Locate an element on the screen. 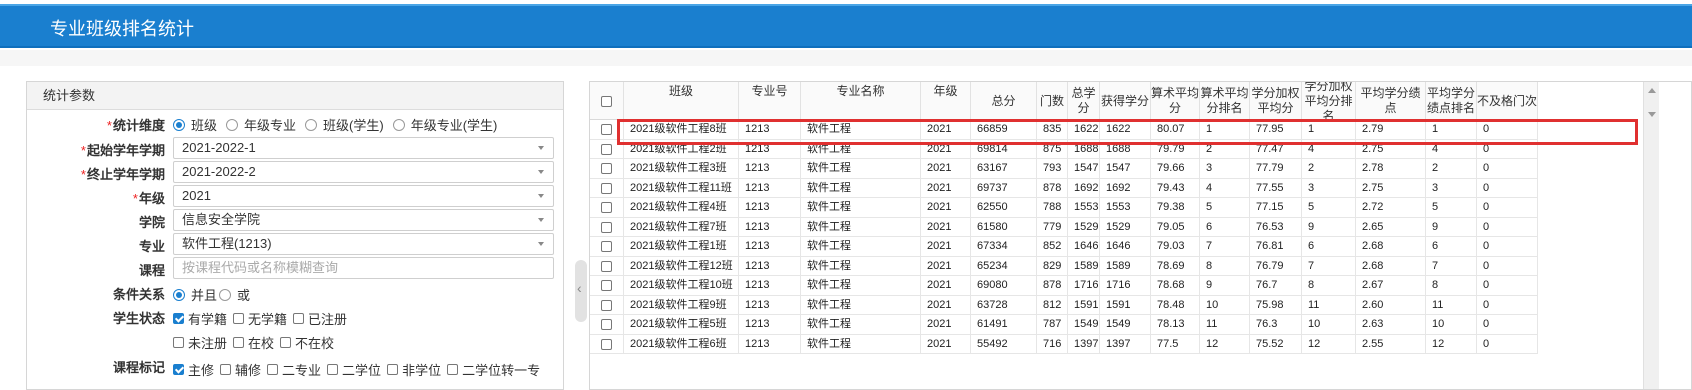 Image resolution: width=1692 pixels, height=390 pixels. dimension-option-class-student: 班级(学生) is located at coordinates (344, 124).